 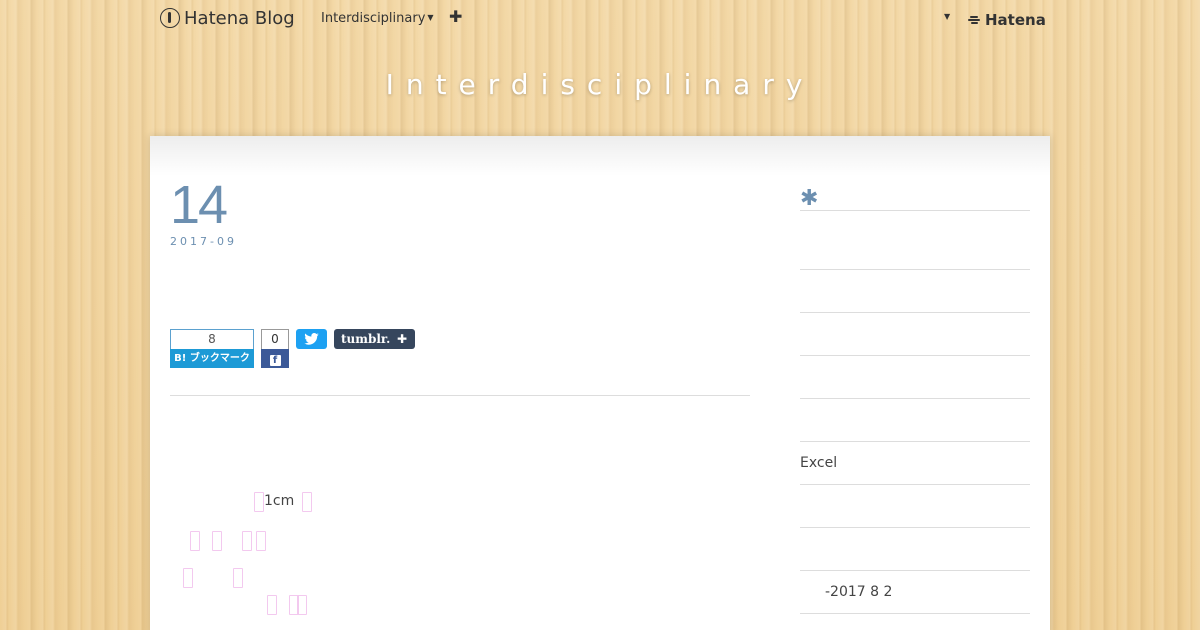 I want to click on sidebar-item-date: -2017 8 2, so click(x=915, y=592).